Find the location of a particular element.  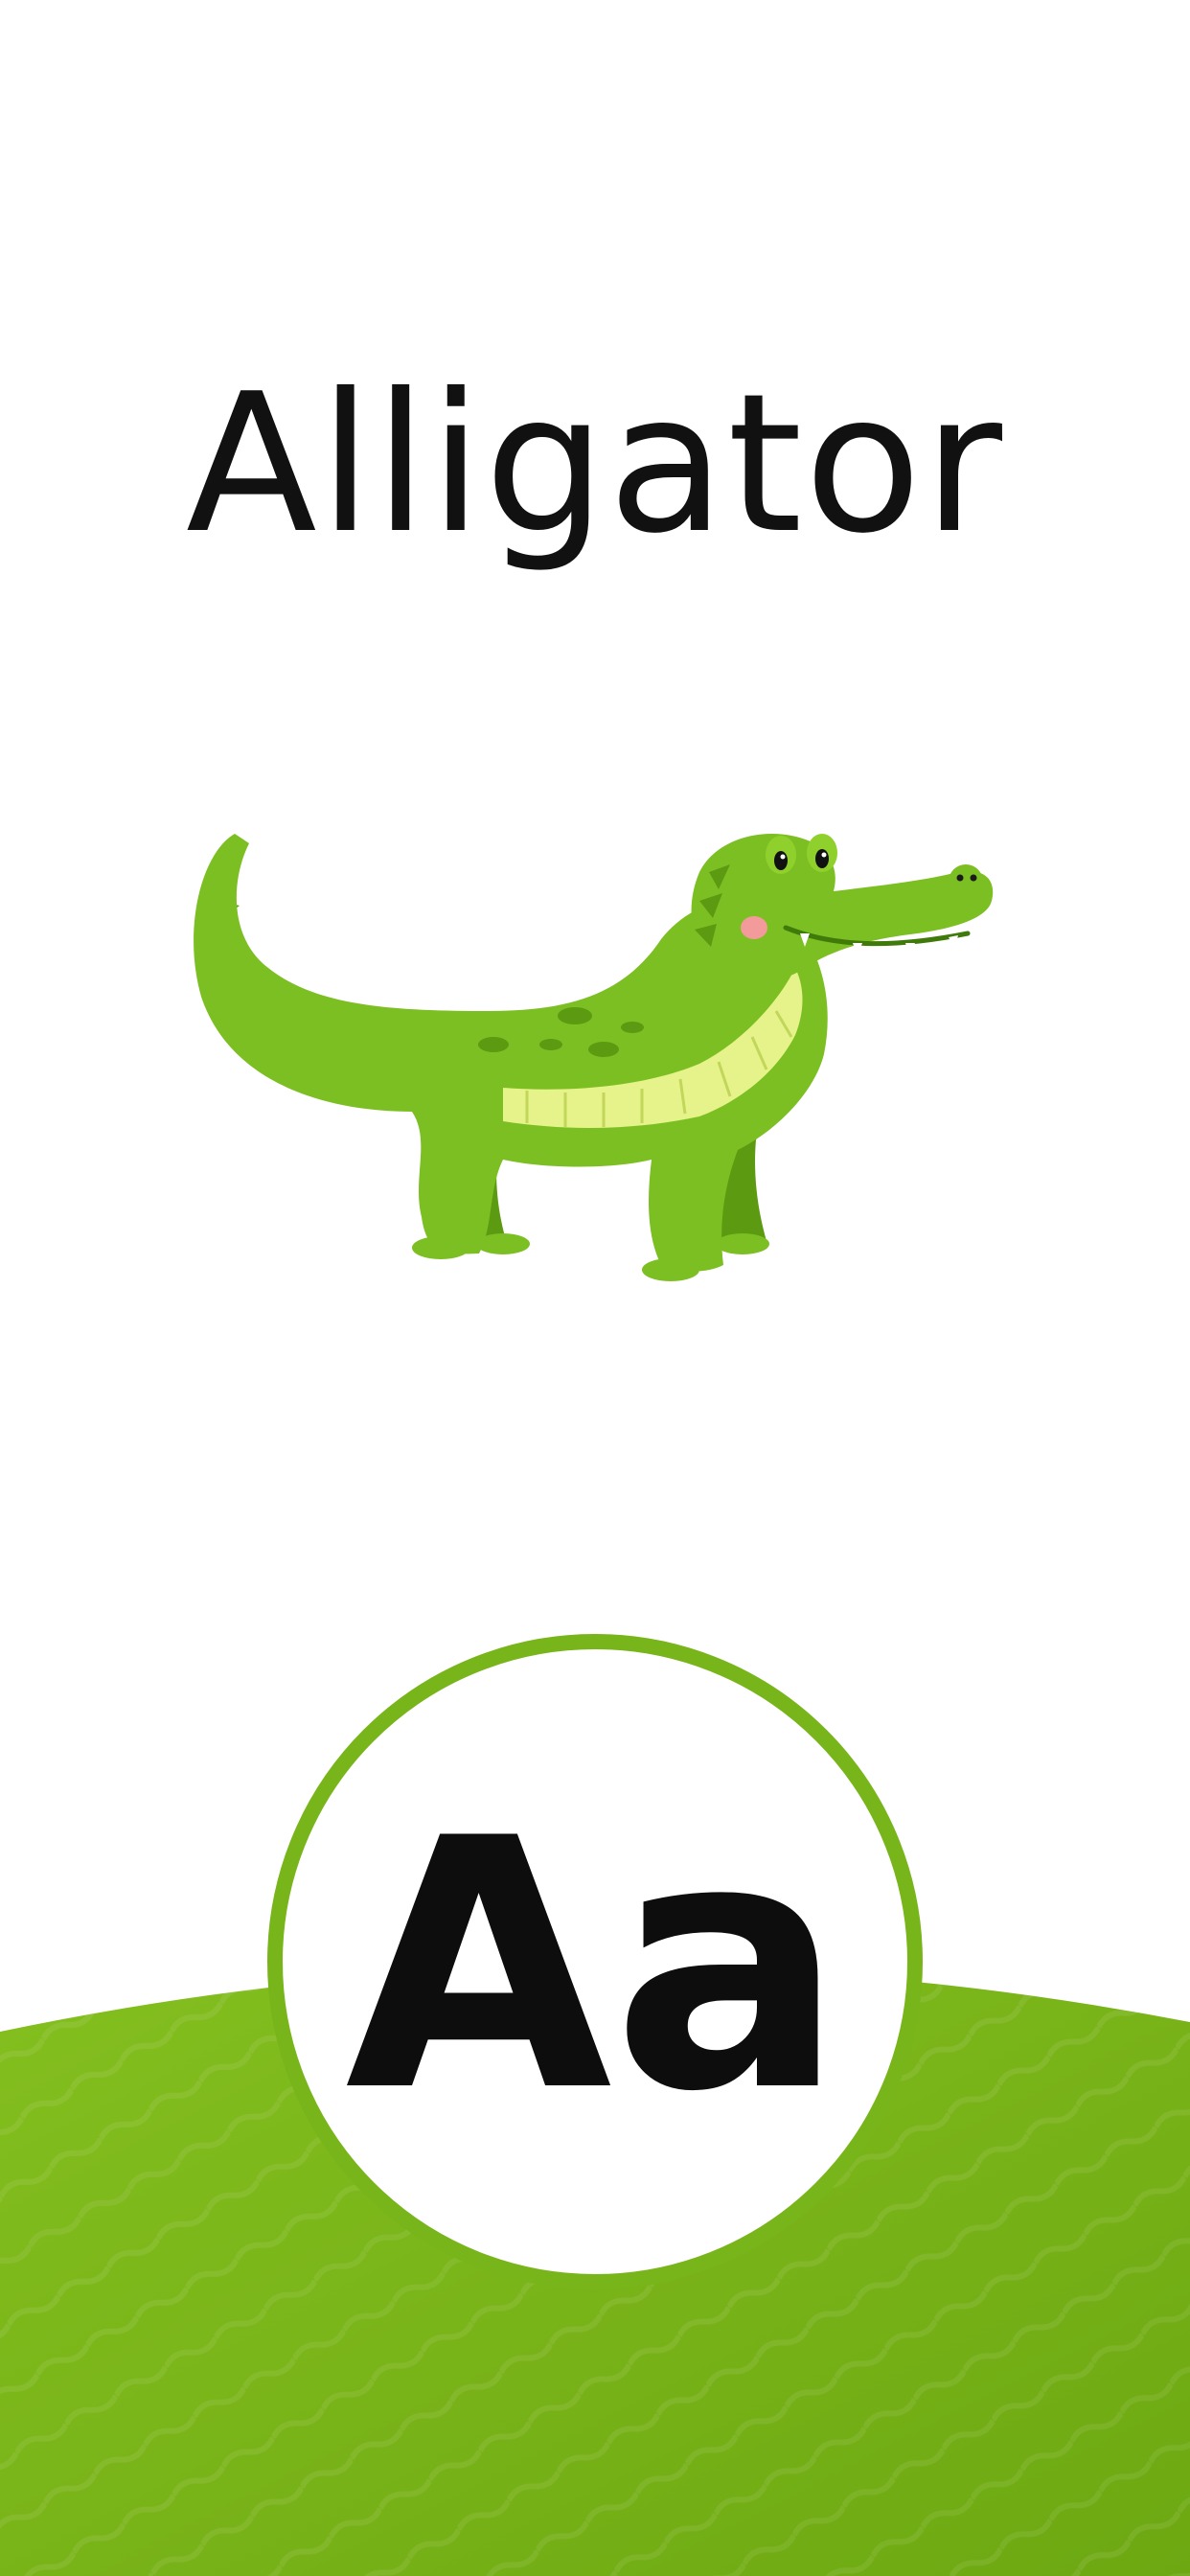

letter-badge: Aa is located at coordinates (595, 1961).